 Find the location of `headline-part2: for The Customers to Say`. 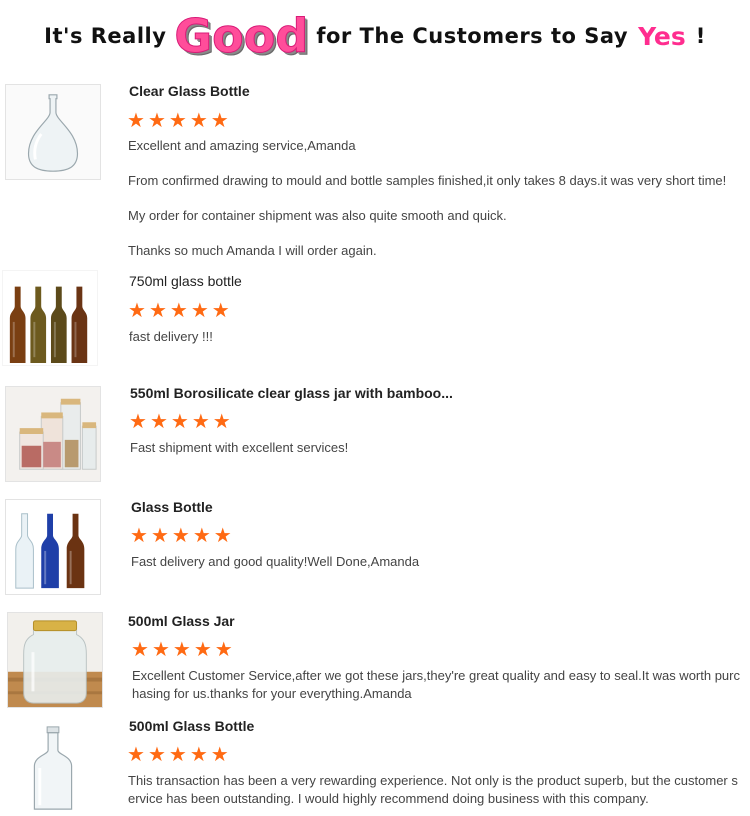

headline-part2: for The Customers to Say is located at coordinates (472, 36).